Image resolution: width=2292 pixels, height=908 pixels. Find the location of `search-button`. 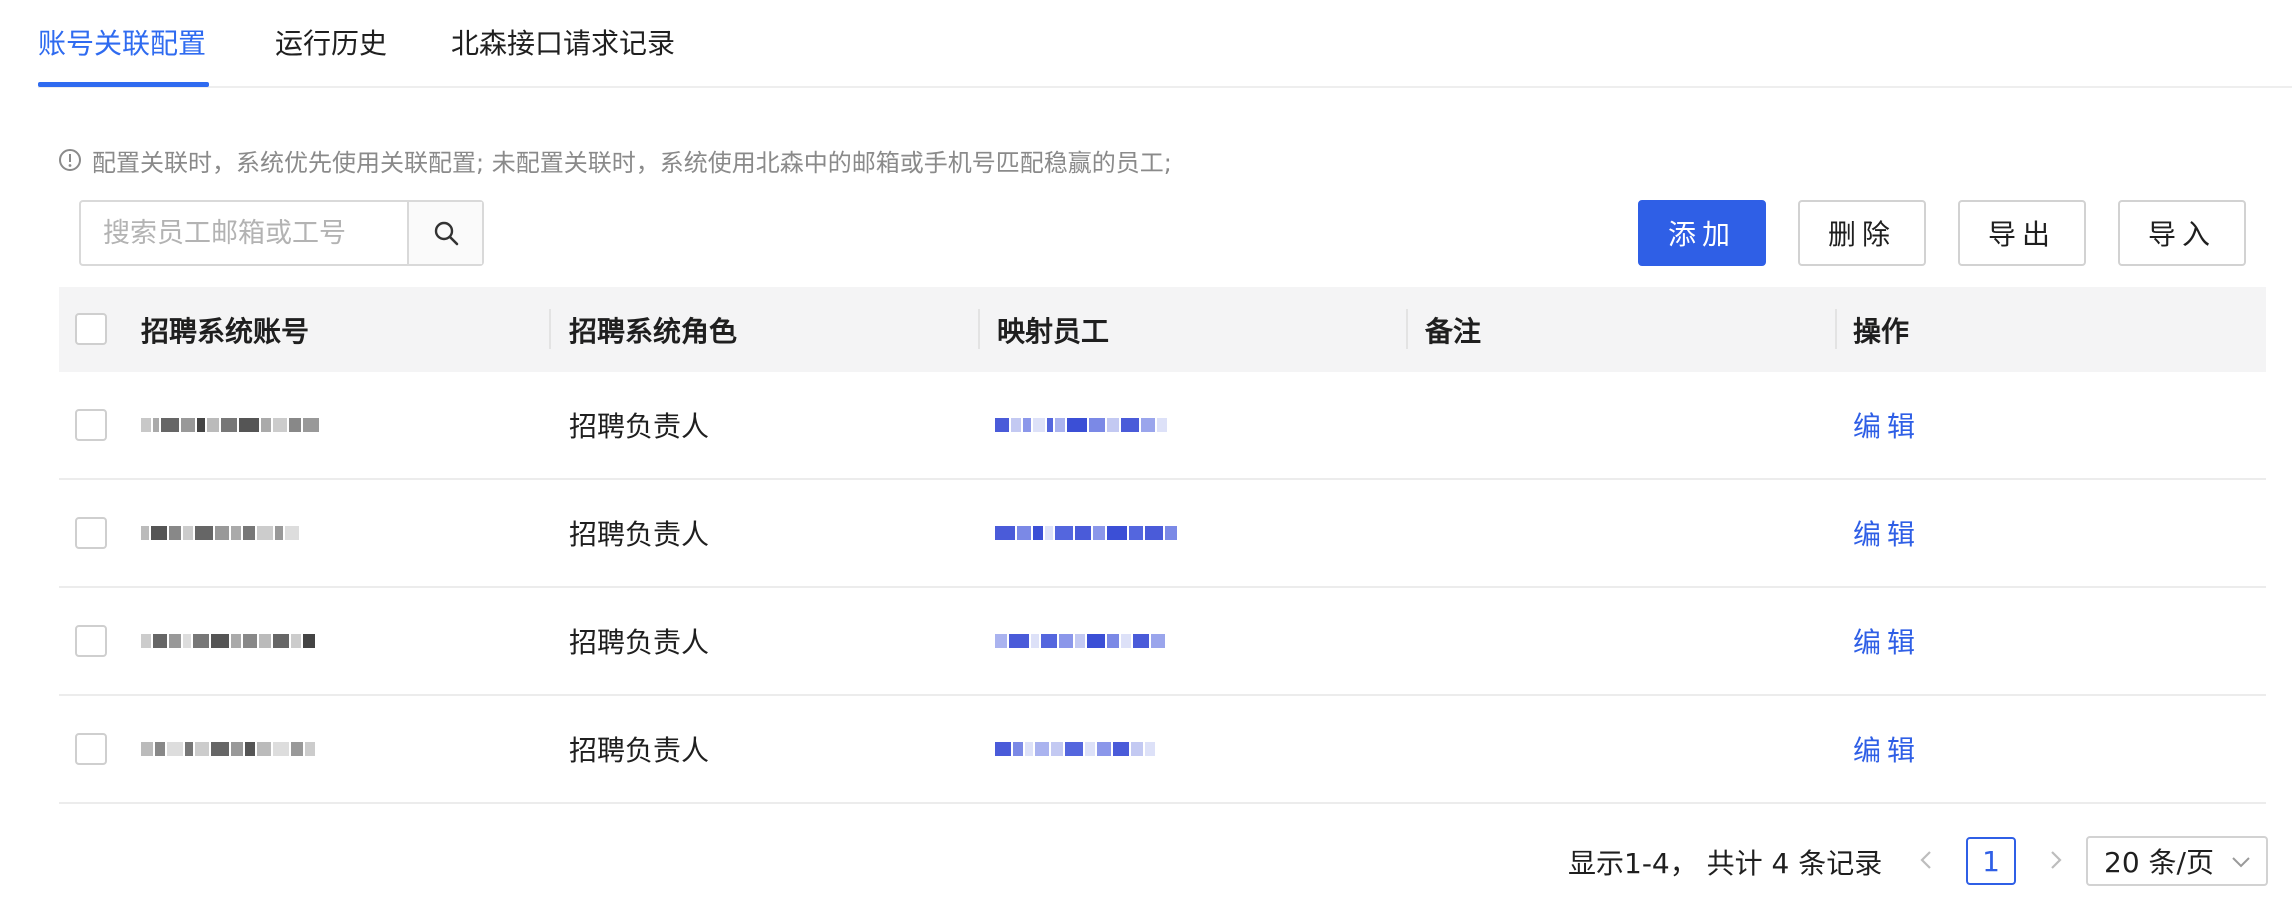

search-button is located at coordinates (444, 233).